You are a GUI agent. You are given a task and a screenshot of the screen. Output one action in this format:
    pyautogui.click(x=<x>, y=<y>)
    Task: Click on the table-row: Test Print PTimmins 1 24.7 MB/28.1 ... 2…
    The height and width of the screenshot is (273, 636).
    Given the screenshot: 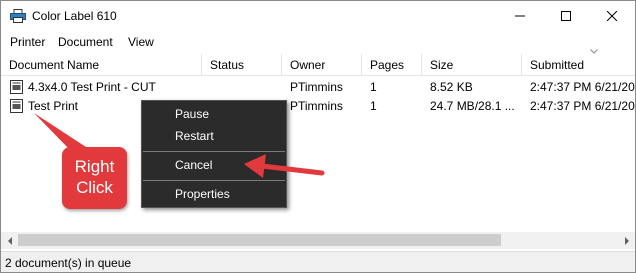 What is the action you would take?
    pyautogui.click(x=318, y=106)
    